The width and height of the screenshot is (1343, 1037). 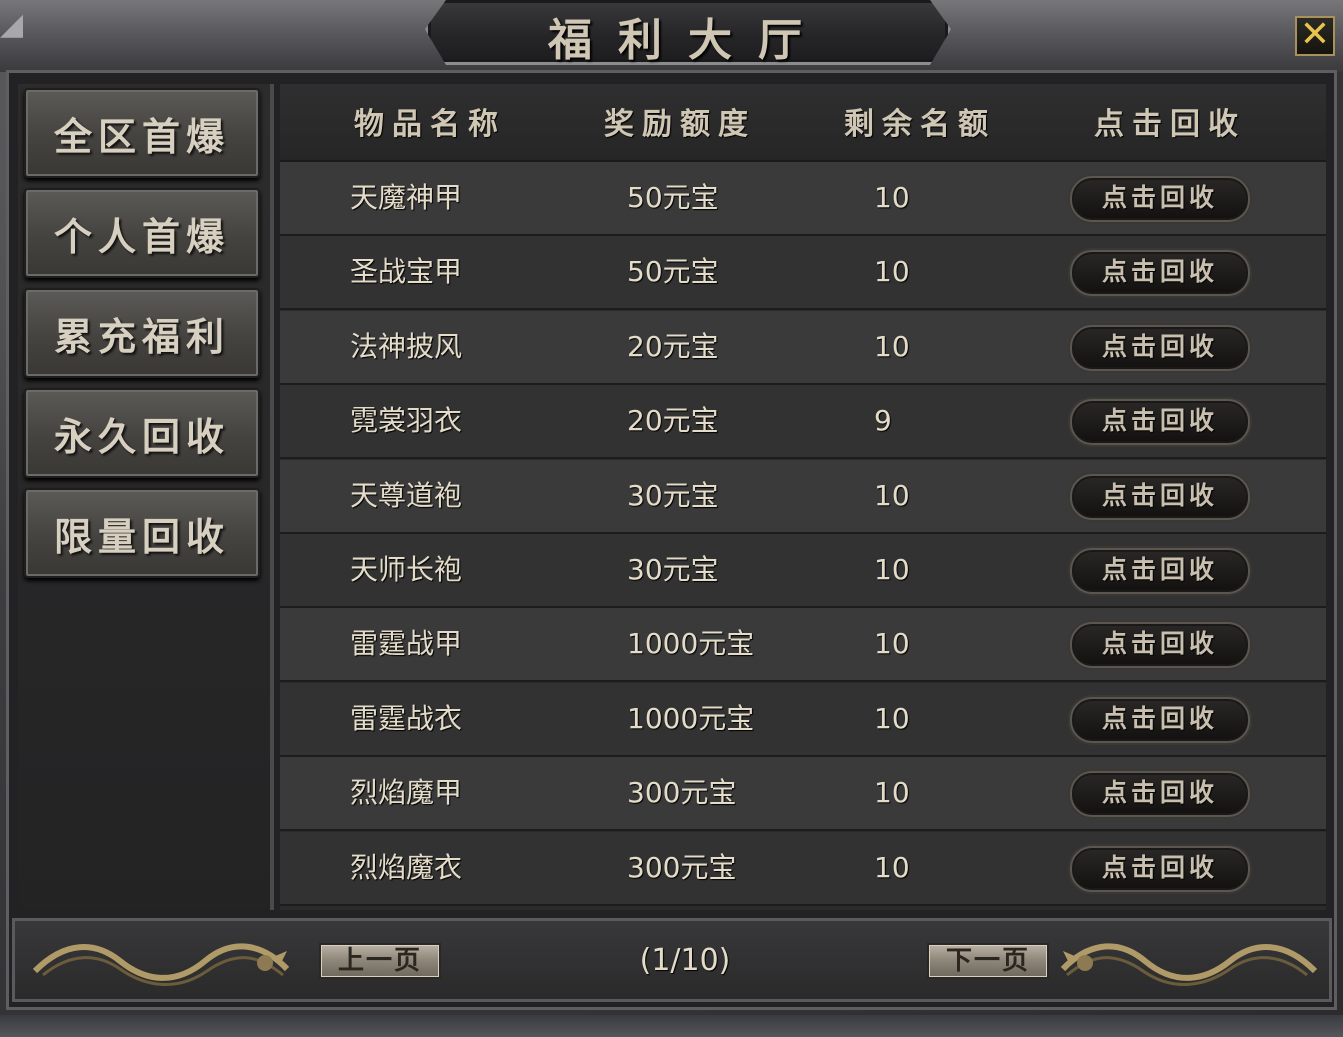 I want to click on item-name: 天师长袍, so click(x=406, y=569).